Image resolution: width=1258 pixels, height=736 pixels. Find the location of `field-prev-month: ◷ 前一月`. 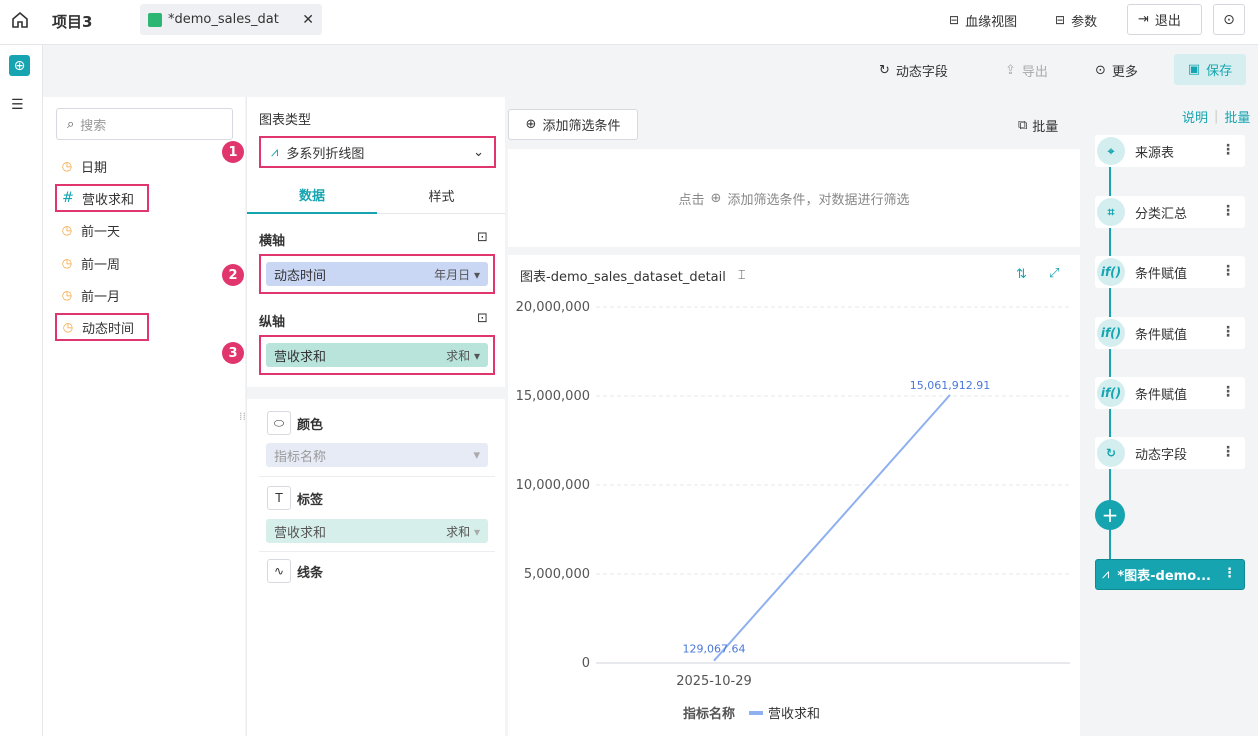

field-prev-month: ◷ 前一月 is located at coordinates (90, 295).